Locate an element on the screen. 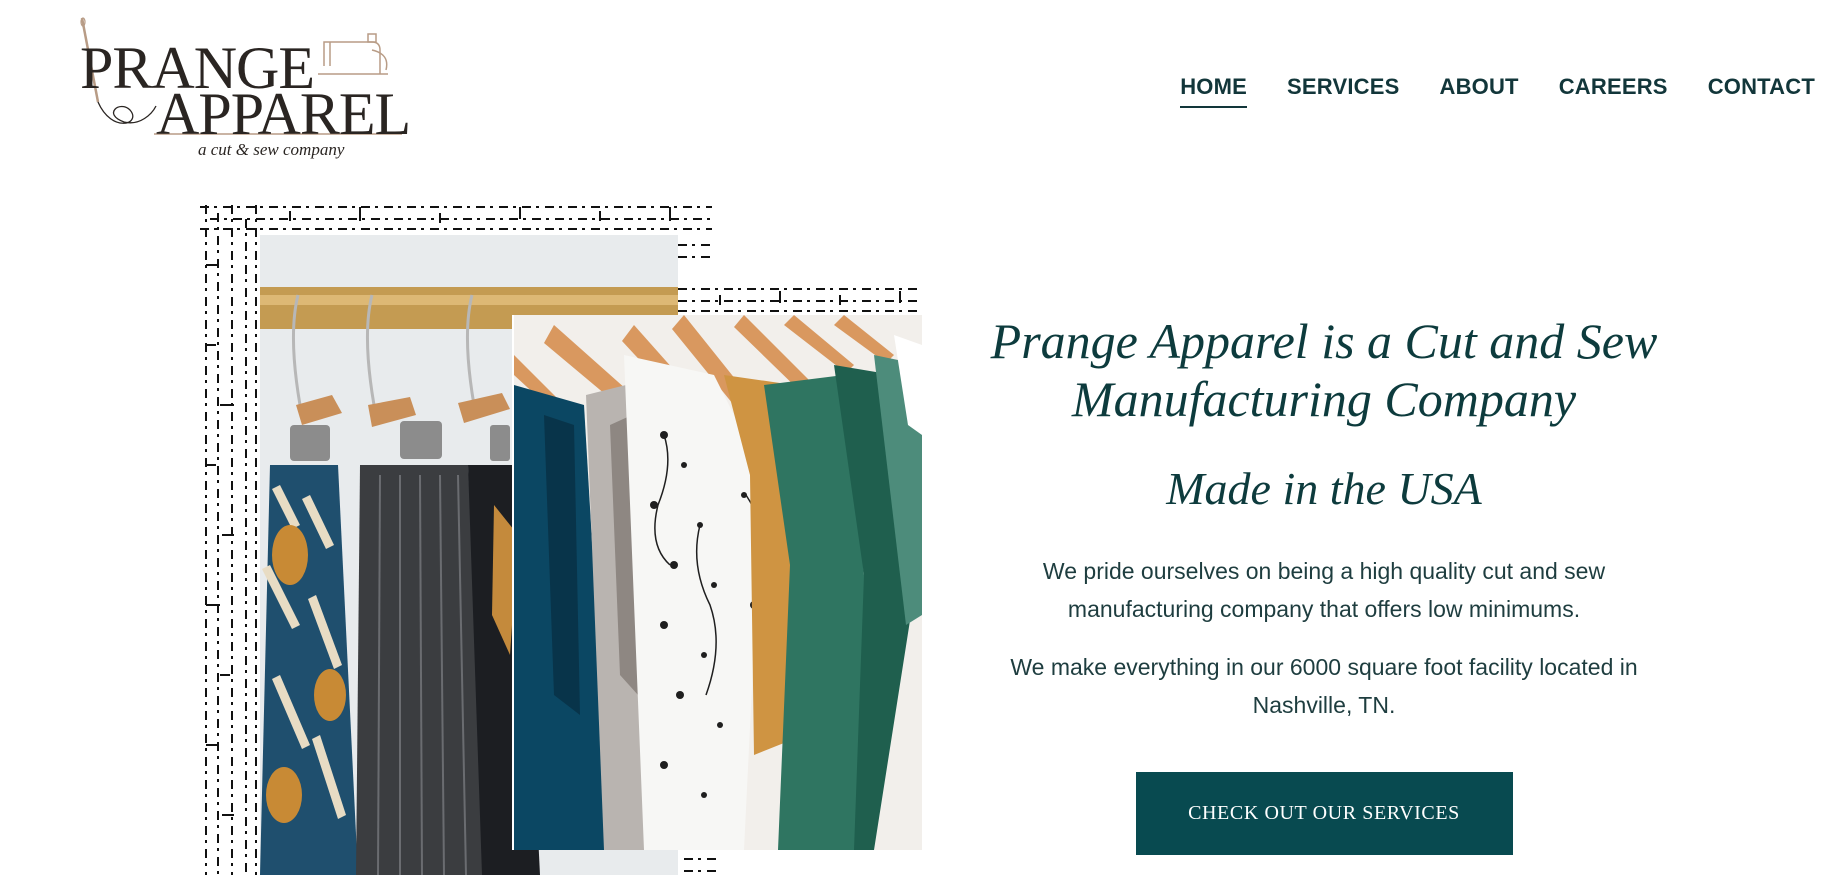 Image resolution: width=1833 pixels, height=875 pixels. logo-wordmark-line2: APPAREL is located at coordinates (283, 114).